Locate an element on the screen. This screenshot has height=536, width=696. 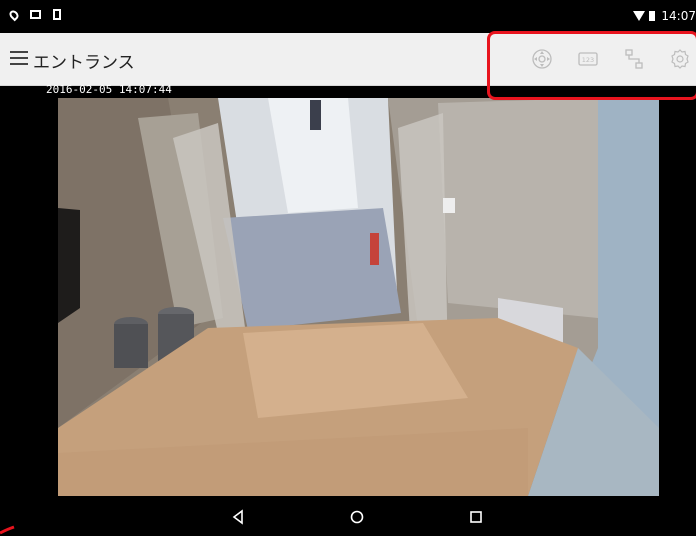
status-right-icons: 14:07 is located at coordinates (664, 16).